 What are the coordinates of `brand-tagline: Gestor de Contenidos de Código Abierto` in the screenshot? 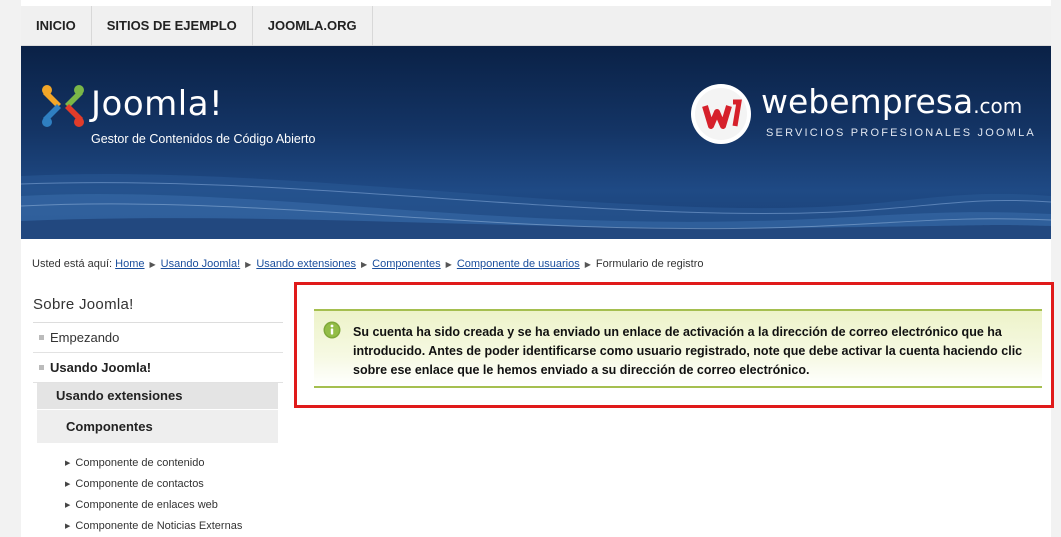 It's located at (203, 139).